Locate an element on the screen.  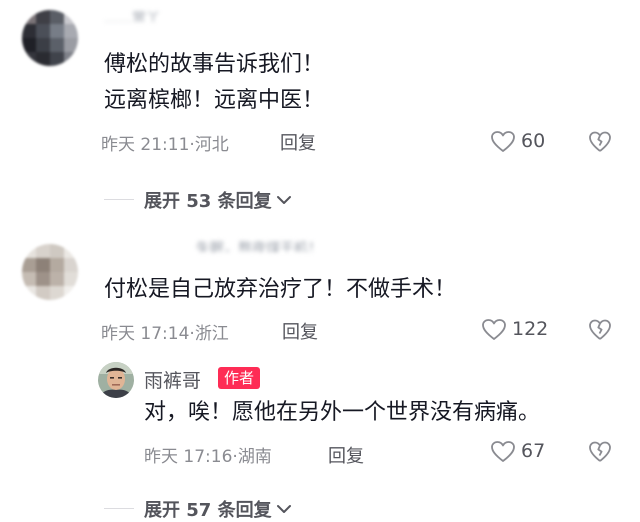
timestamp: 昨天 17:16 is located at coordinates (188, 457).